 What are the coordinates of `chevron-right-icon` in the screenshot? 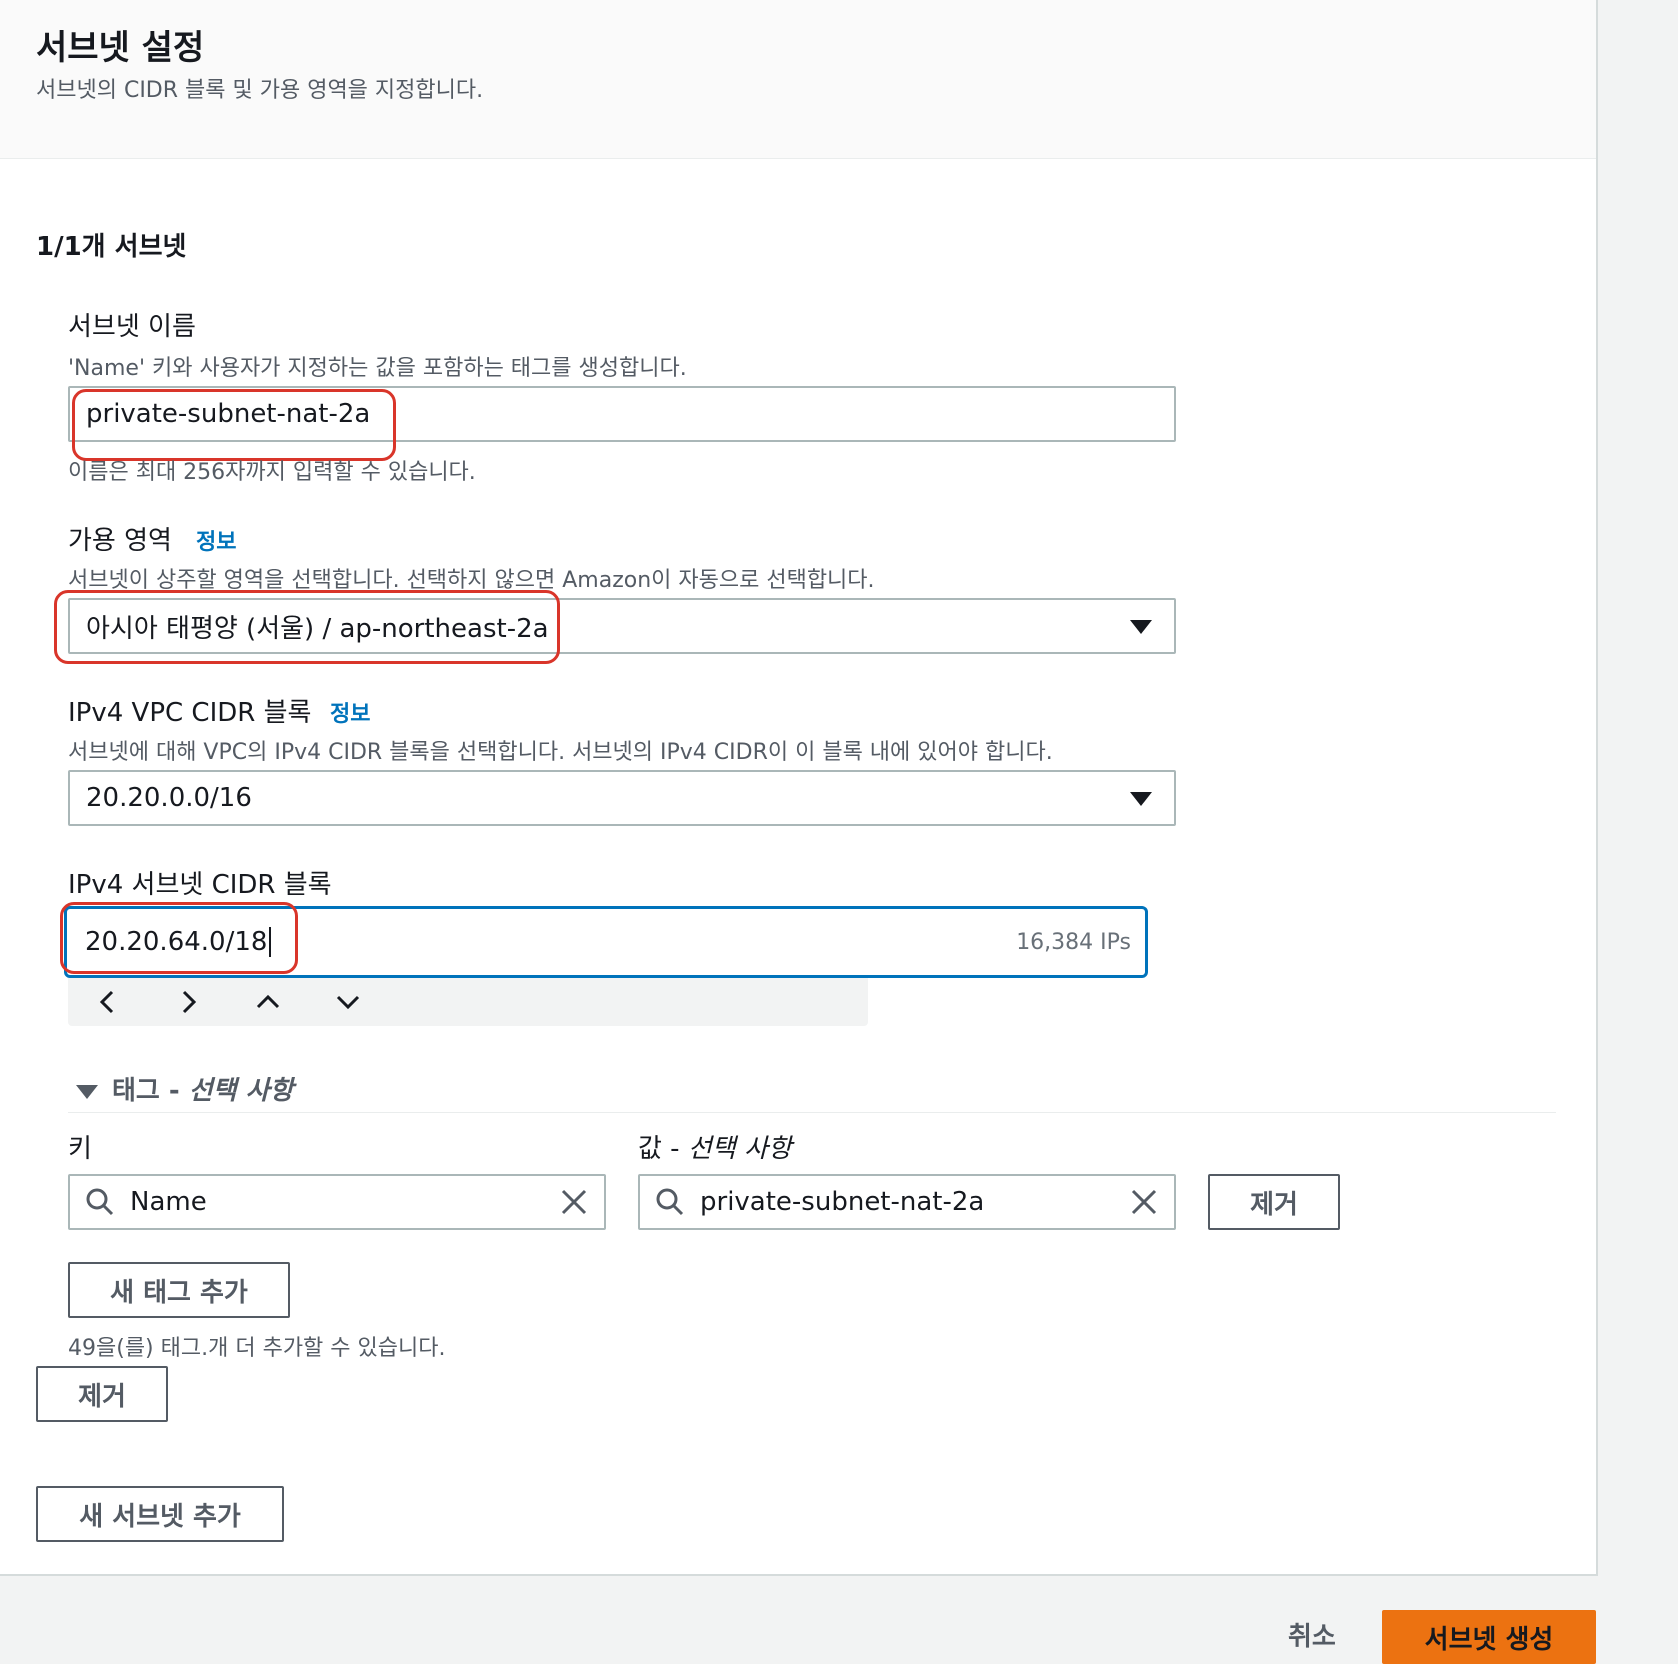 It's located at (188, 1002).